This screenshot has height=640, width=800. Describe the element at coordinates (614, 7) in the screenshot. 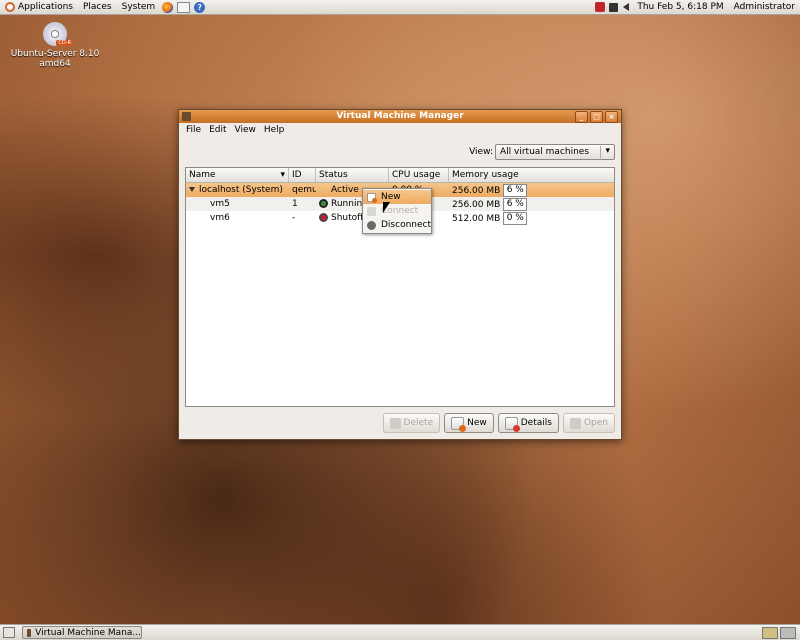

I see `network-icon` at that location.